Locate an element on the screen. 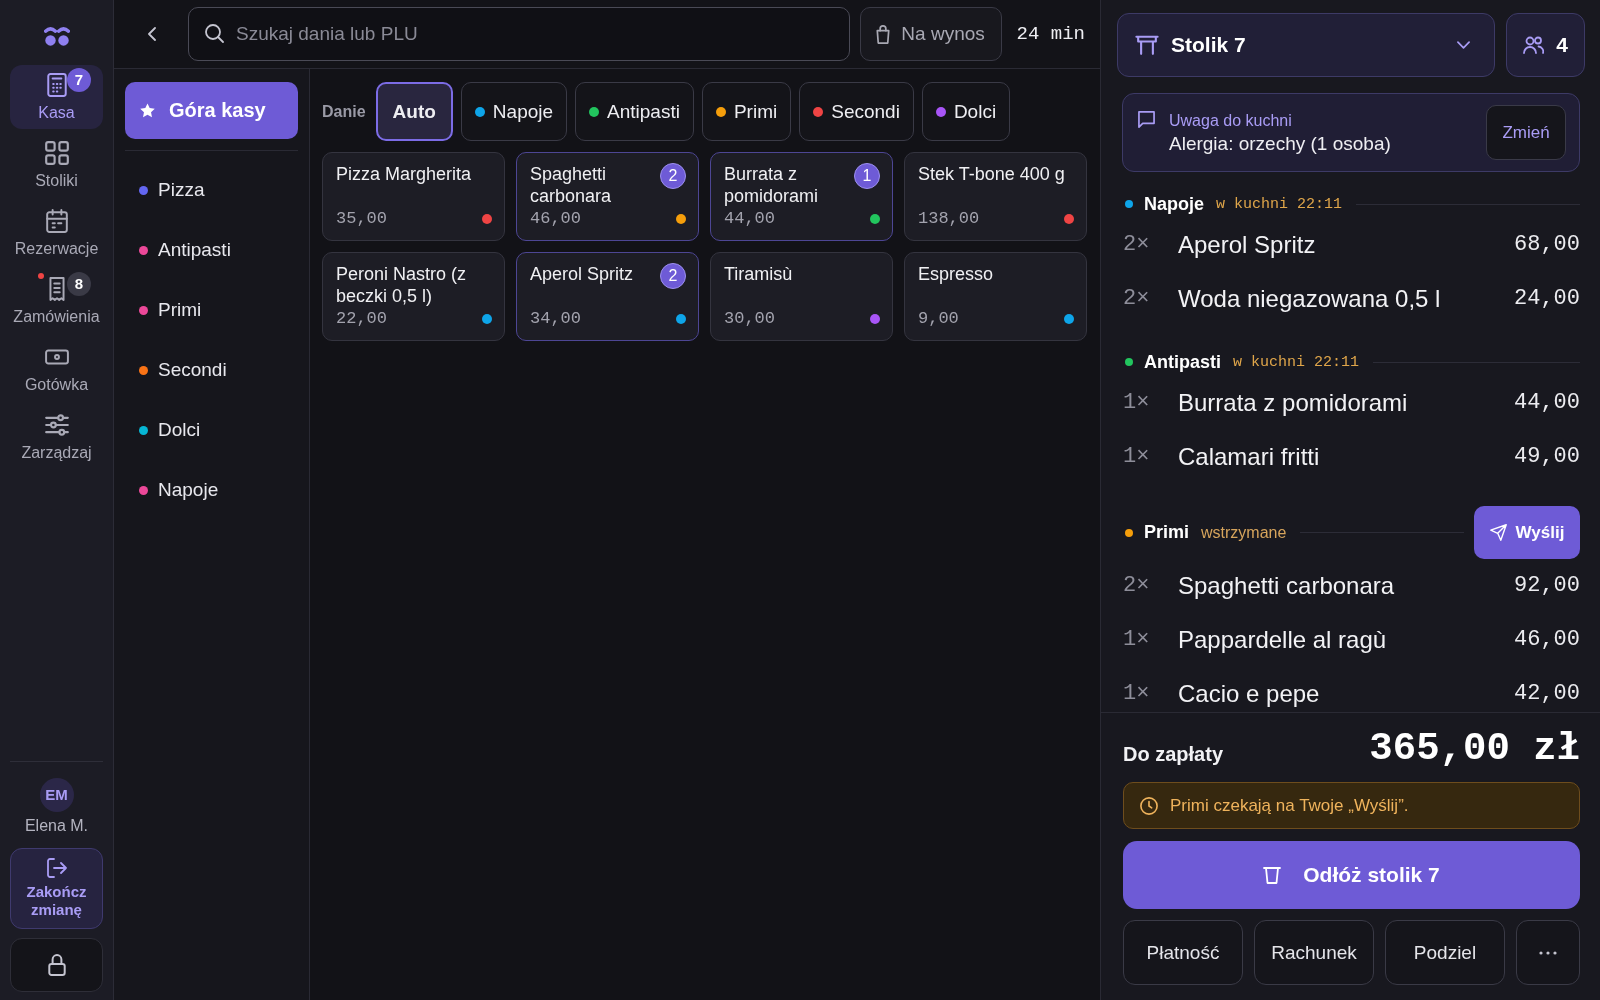  category-item: Primi is located at coordinates (211, 310).